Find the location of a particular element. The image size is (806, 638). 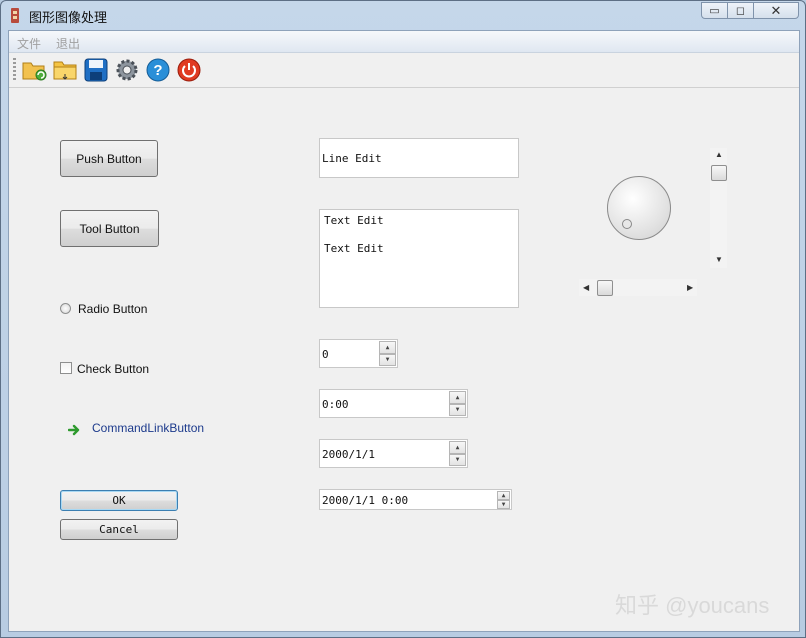

folder-icon is located at coordinates (65, 70).